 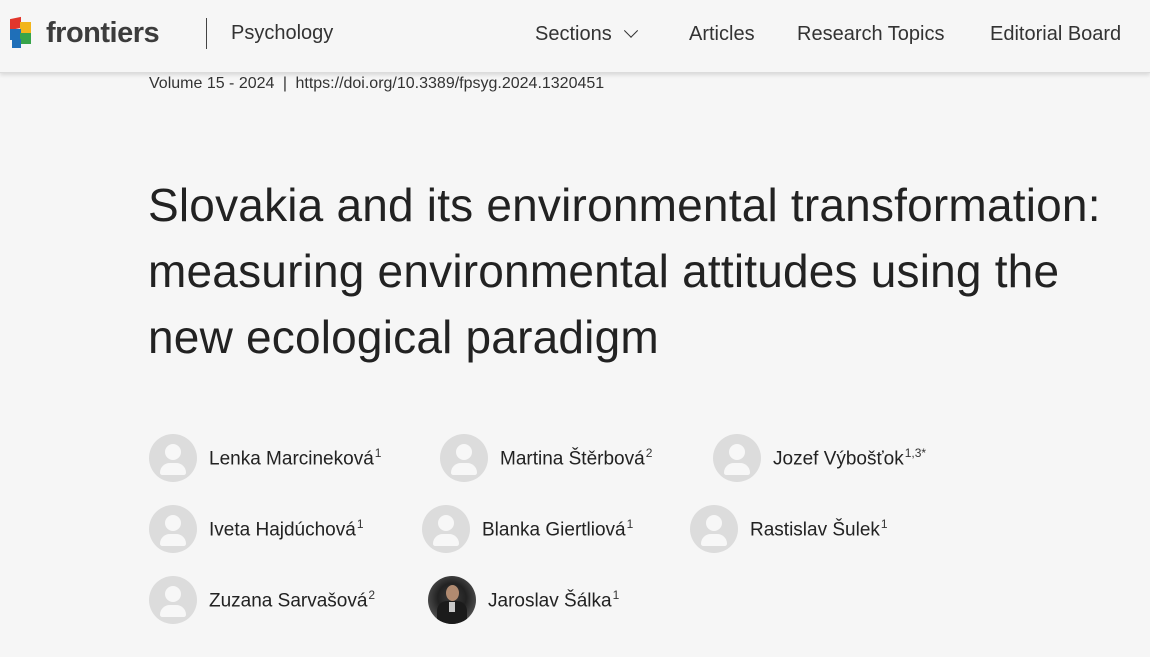 I want to click on author-name: Jaroslav Šálka1, so click(x=554, y=599).